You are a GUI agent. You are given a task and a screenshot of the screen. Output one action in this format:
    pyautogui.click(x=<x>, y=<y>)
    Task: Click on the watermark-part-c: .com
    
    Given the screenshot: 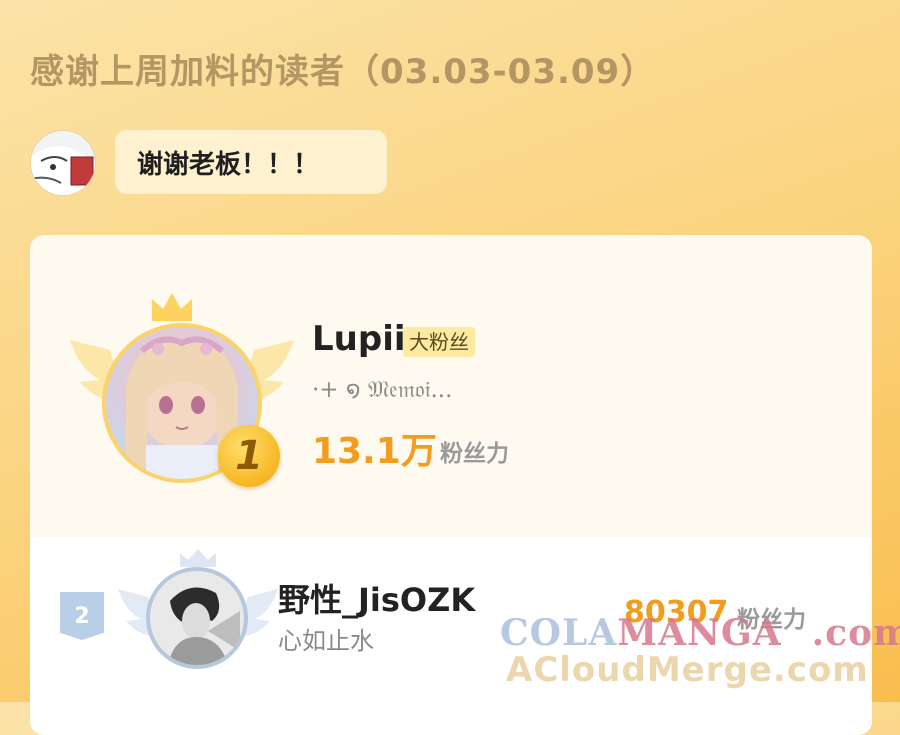 What is the action you would take?
    pyautogui.click(x=855, y=633)
    